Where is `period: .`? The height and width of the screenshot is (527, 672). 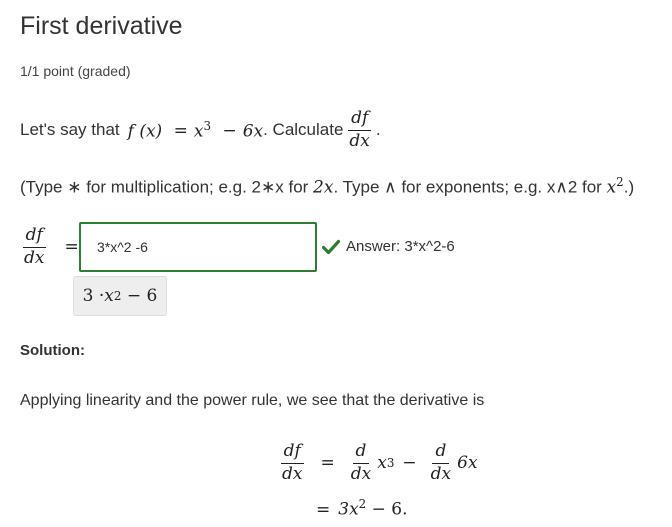 period: . is located at coordinates (378, 129).